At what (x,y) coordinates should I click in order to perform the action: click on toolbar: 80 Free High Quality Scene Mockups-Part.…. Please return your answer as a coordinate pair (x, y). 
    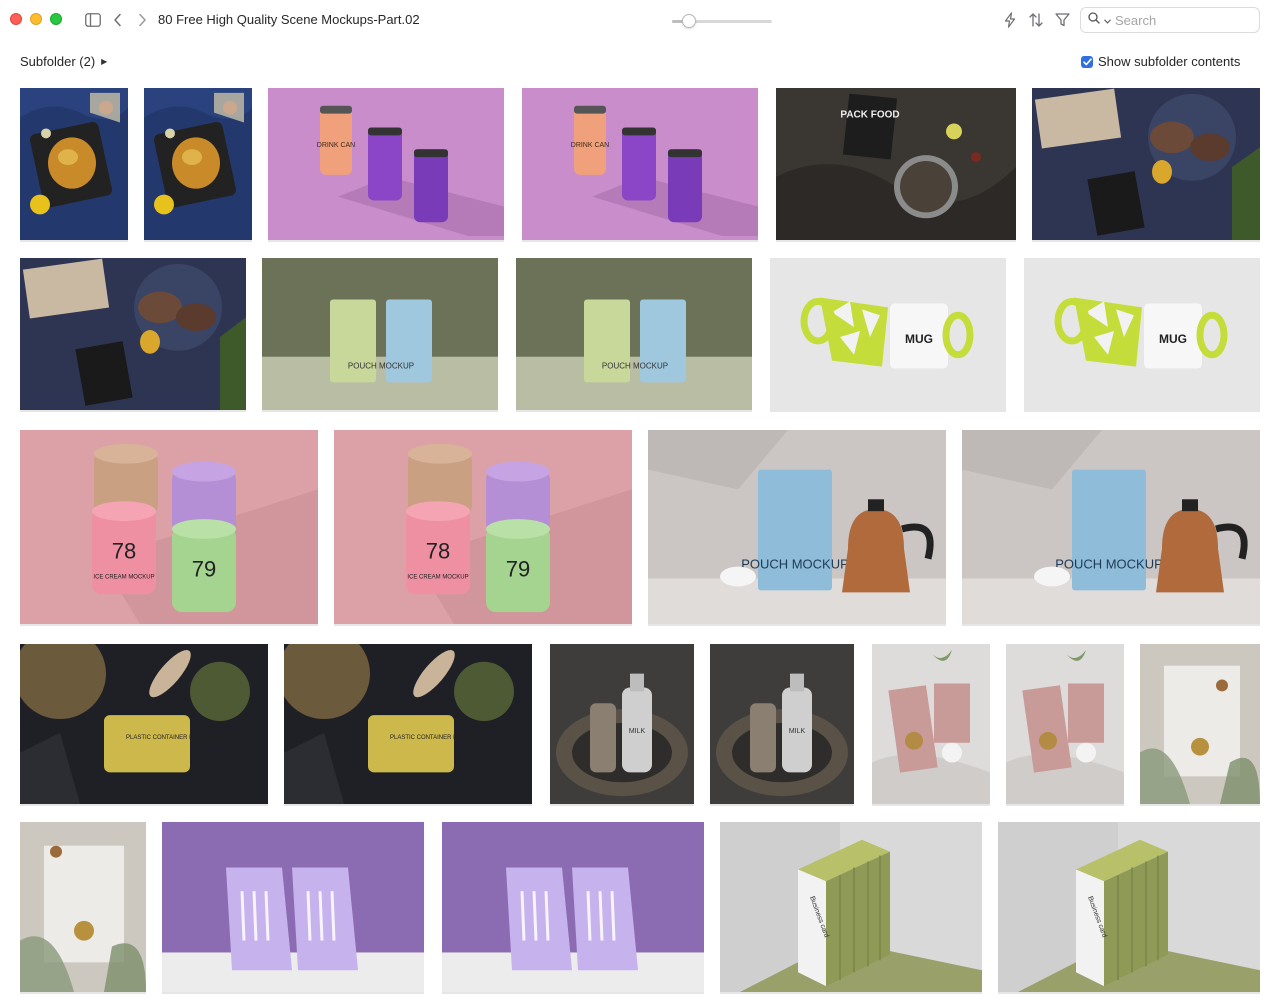
    Looking at the image, I should click on (640, 21).